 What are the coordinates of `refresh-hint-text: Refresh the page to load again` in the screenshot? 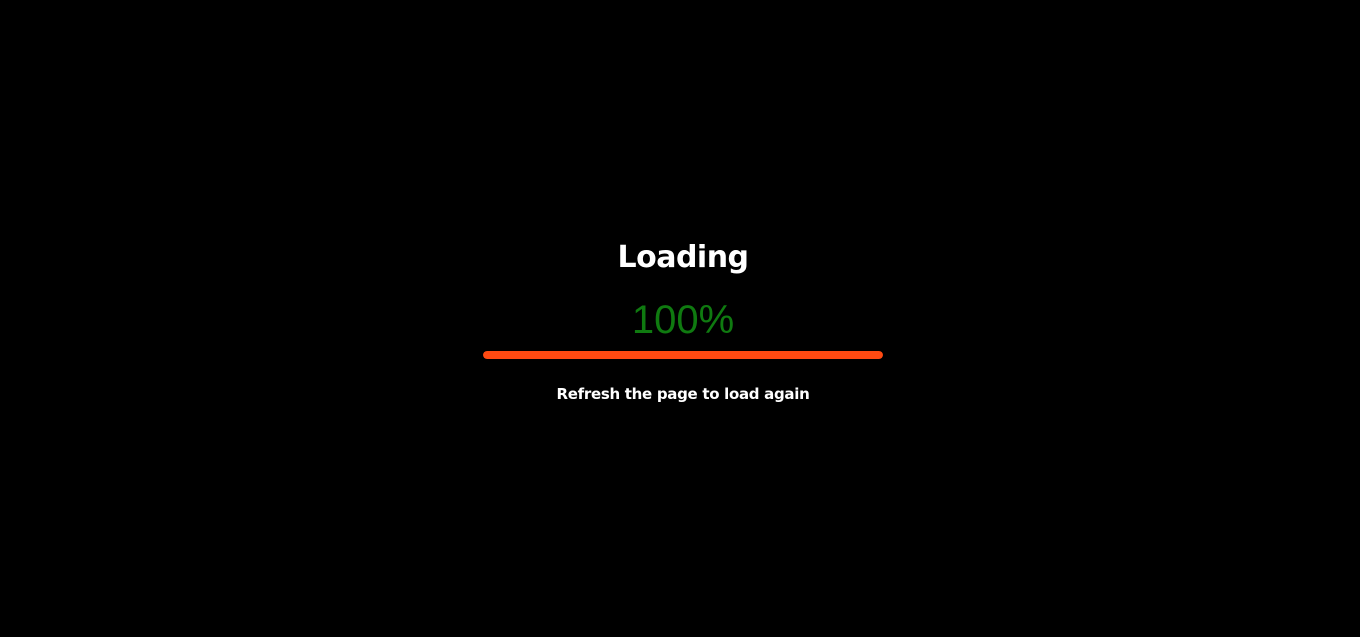 It's located at (683, 394).